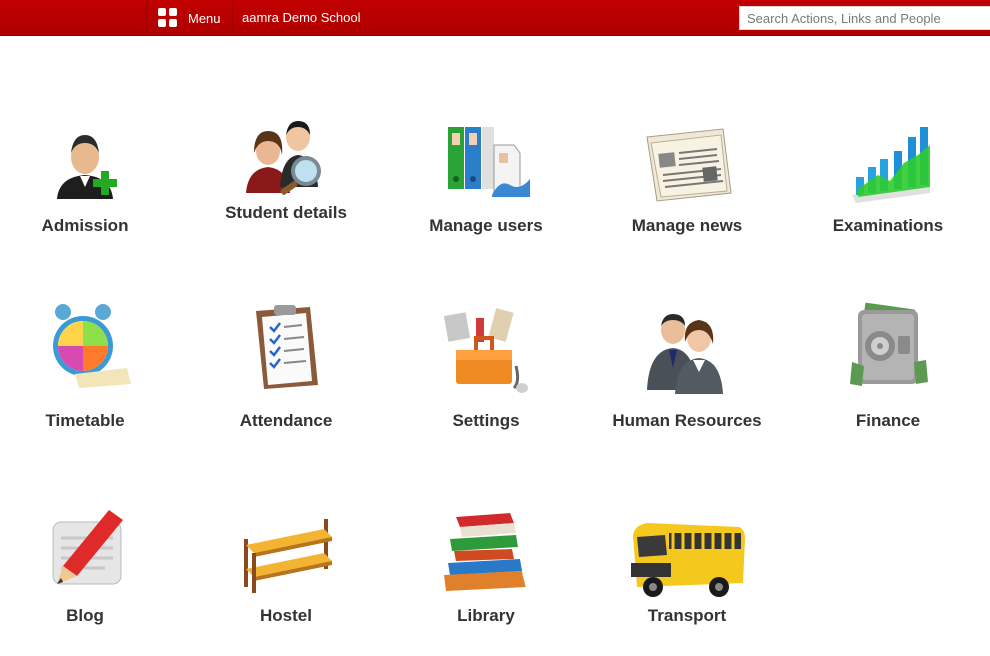 This screenshot has height=656, width=990. Describe the element at coordinates (286, 420) in the screenshot. I see `module-label: Attendance` at that location.